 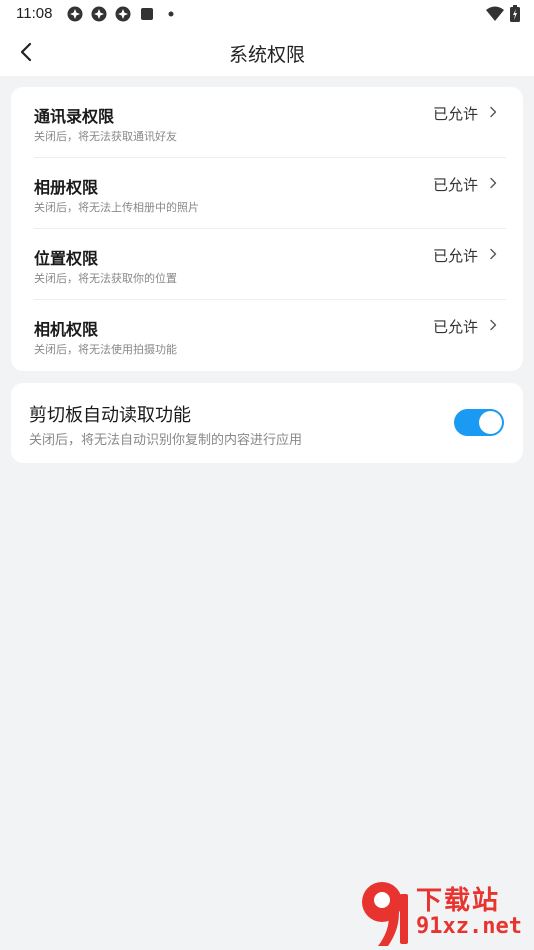 What do you see at coordinates (267, 423) in the screenshot?
I see `clipboard-card: 剪切板自动读取功能 关闭后，将无法自动识别你复制的内容进行应用` at bounding box center [267, 423].